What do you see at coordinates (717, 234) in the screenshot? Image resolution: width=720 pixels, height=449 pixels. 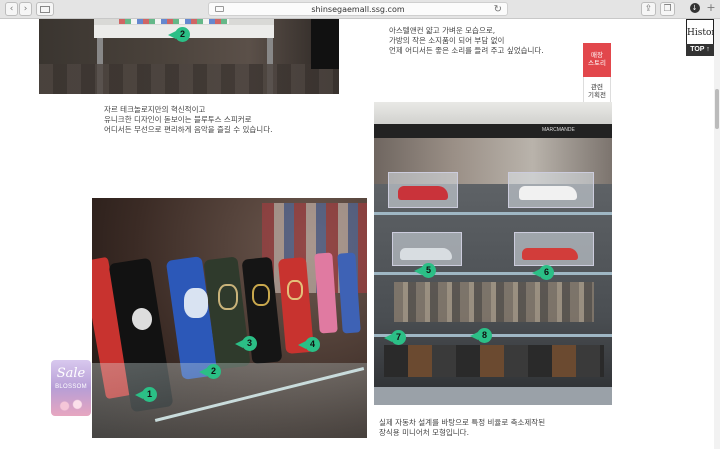 I see `scrollbar` at bounding box center [717, 234].